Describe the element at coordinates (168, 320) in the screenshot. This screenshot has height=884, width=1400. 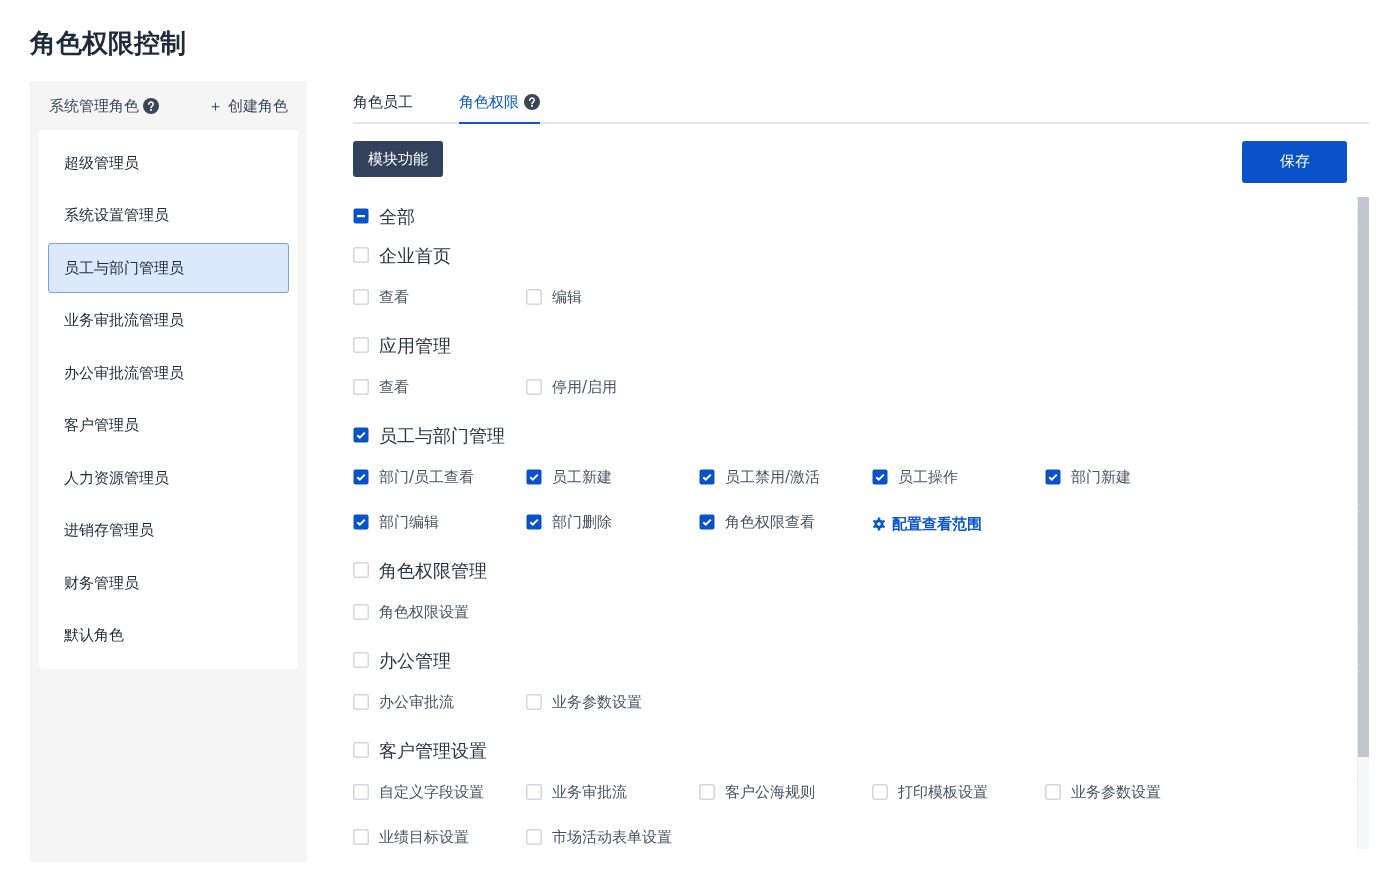
I see `role-item: 业务审批流管理员` at that location.